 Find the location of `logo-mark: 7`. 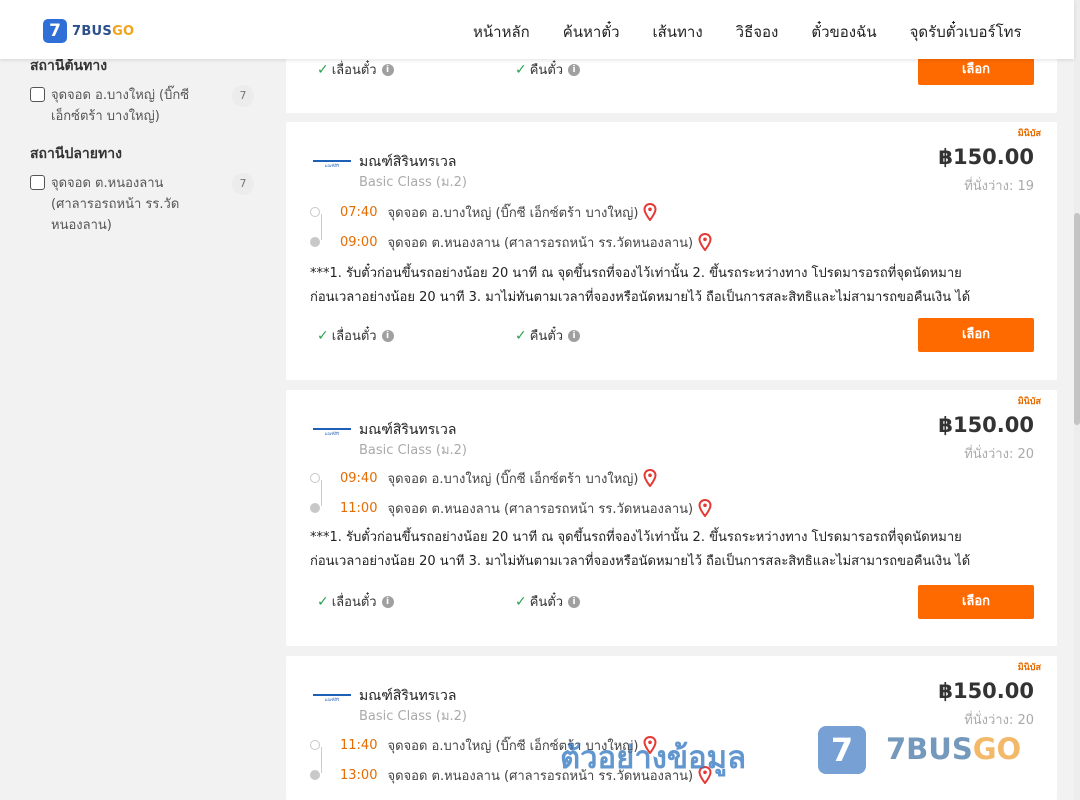

logo-mark: 7 is located at coordinates (55, 31).